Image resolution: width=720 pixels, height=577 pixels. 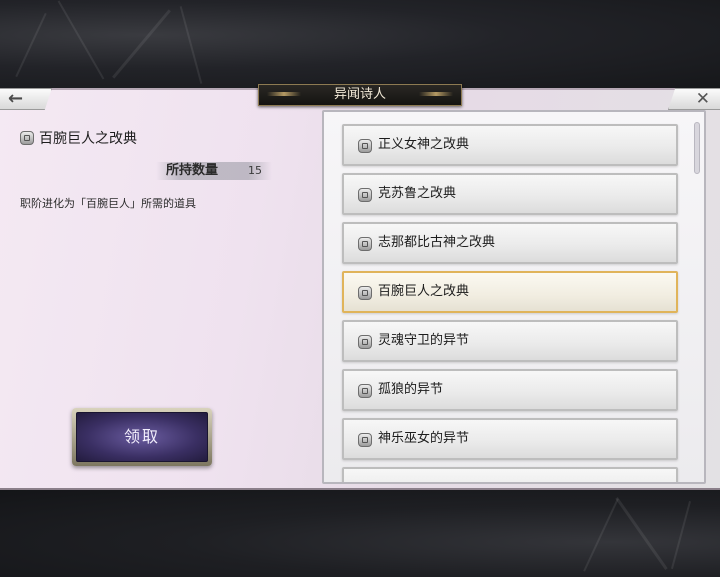 I want to click on quantity-bar: 所持数量 15, so click(x=214, y=171).